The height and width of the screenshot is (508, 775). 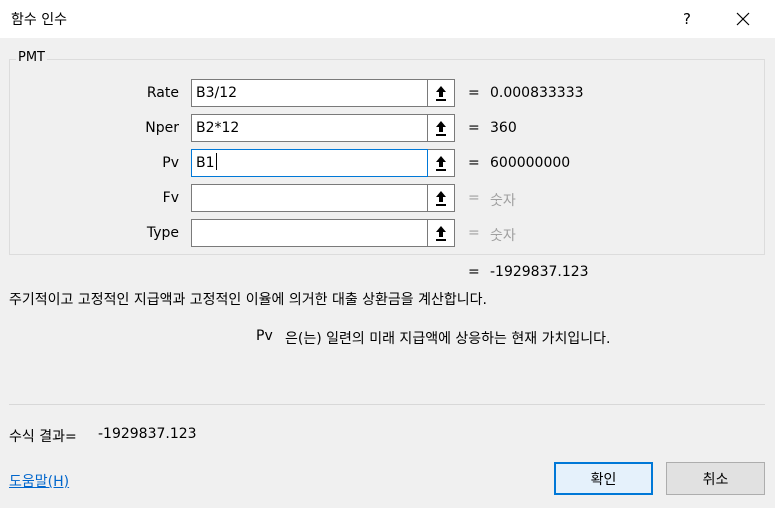 I want to click on formula-result-value: -1929837.123, so click(x=147, y=434).